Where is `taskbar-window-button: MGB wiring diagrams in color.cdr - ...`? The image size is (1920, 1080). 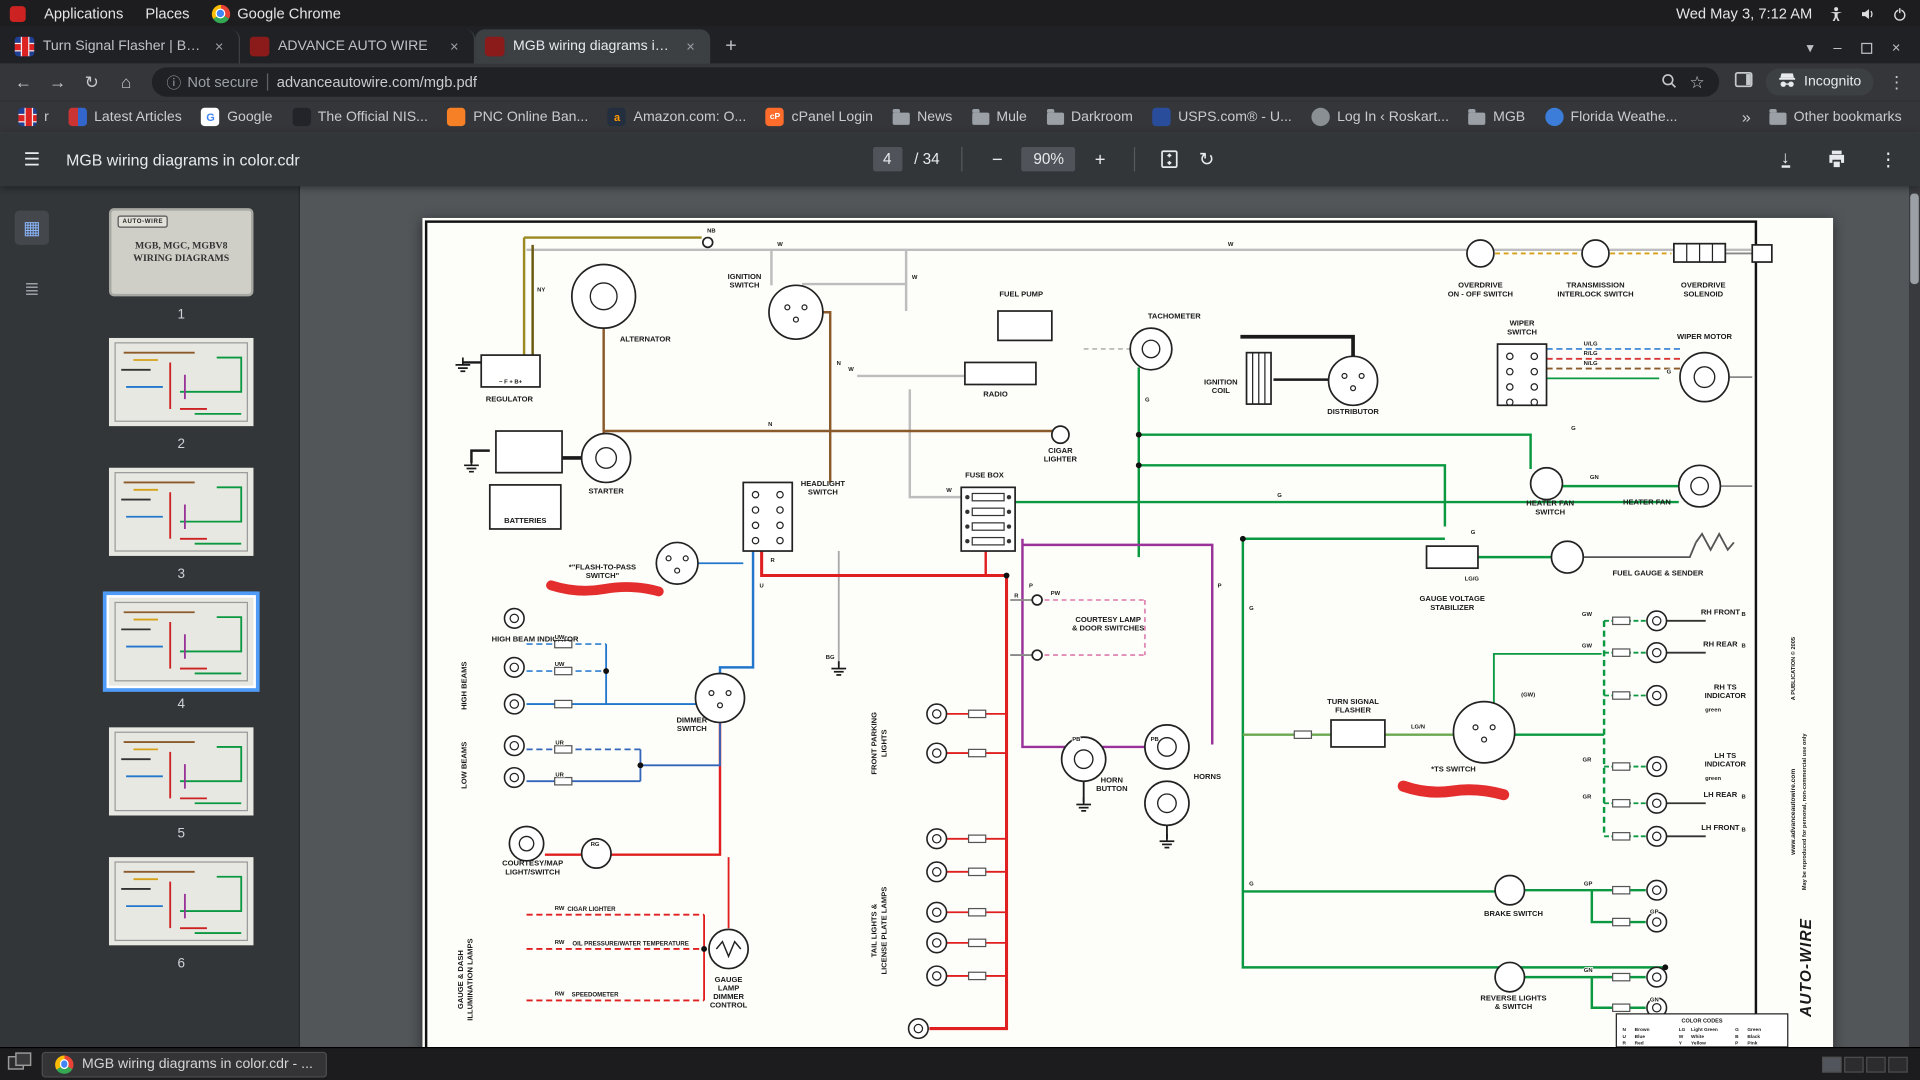 taskbar-window-button: MGB wiring diagrams in color.cdr - ... is located at coordinates (184, 1064).